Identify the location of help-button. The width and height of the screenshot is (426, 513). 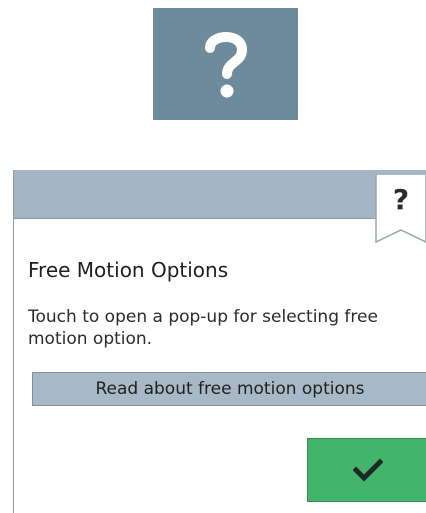
(225, 64).